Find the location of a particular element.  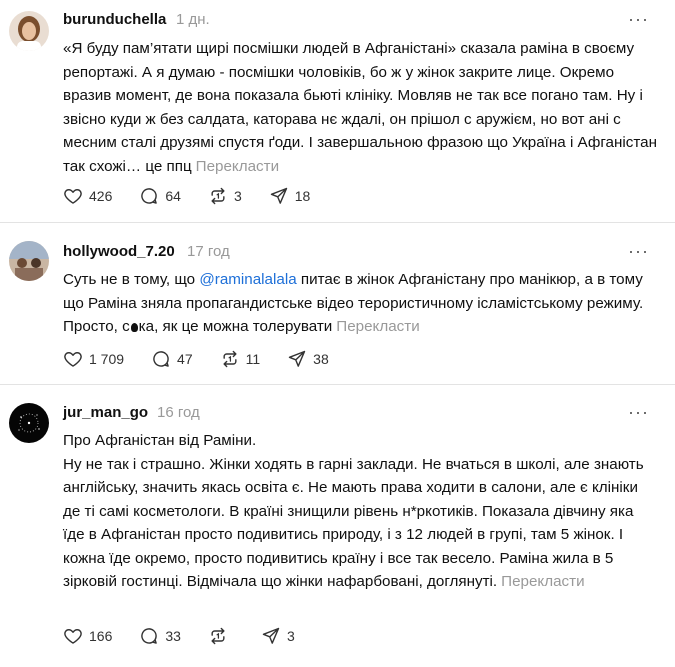

comment-count: 33 is located at coordinates (173, 636).